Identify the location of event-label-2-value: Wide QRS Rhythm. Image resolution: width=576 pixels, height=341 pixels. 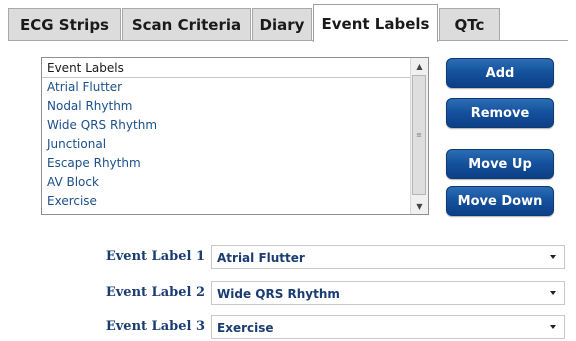
(278, 294).